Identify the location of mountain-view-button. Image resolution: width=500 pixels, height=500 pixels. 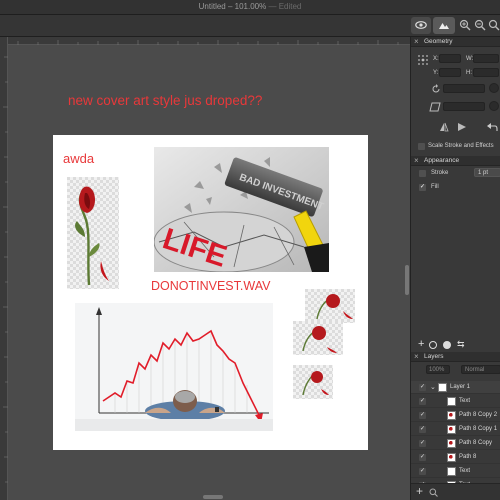
(444, 25).